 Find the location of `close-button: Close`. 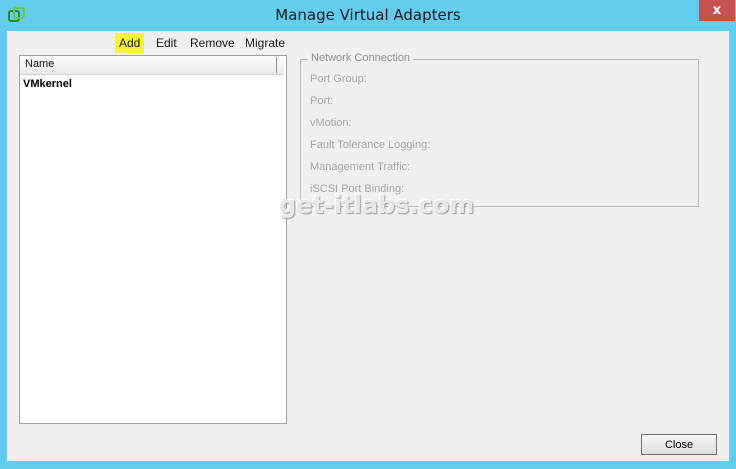

close-button: Close is located at coordinates (679, 444).